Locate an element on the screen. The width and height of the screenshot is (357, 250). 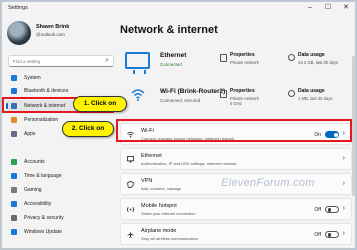
sidebar-item-label: System is located at coordinates (32, 78).